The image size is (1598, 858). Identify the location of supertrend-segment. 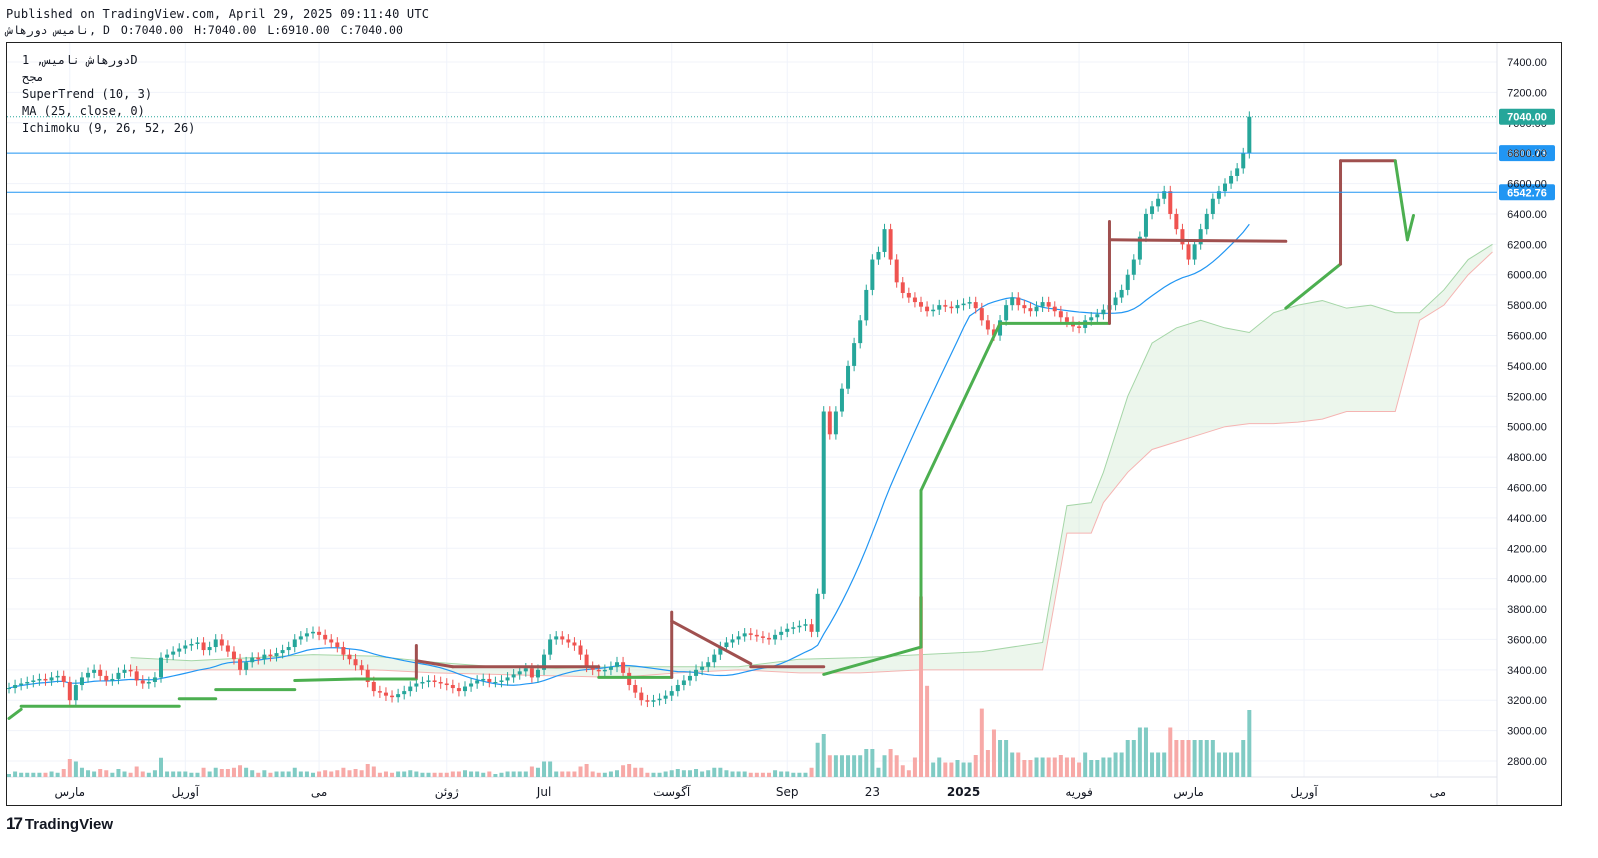
(325, 679).